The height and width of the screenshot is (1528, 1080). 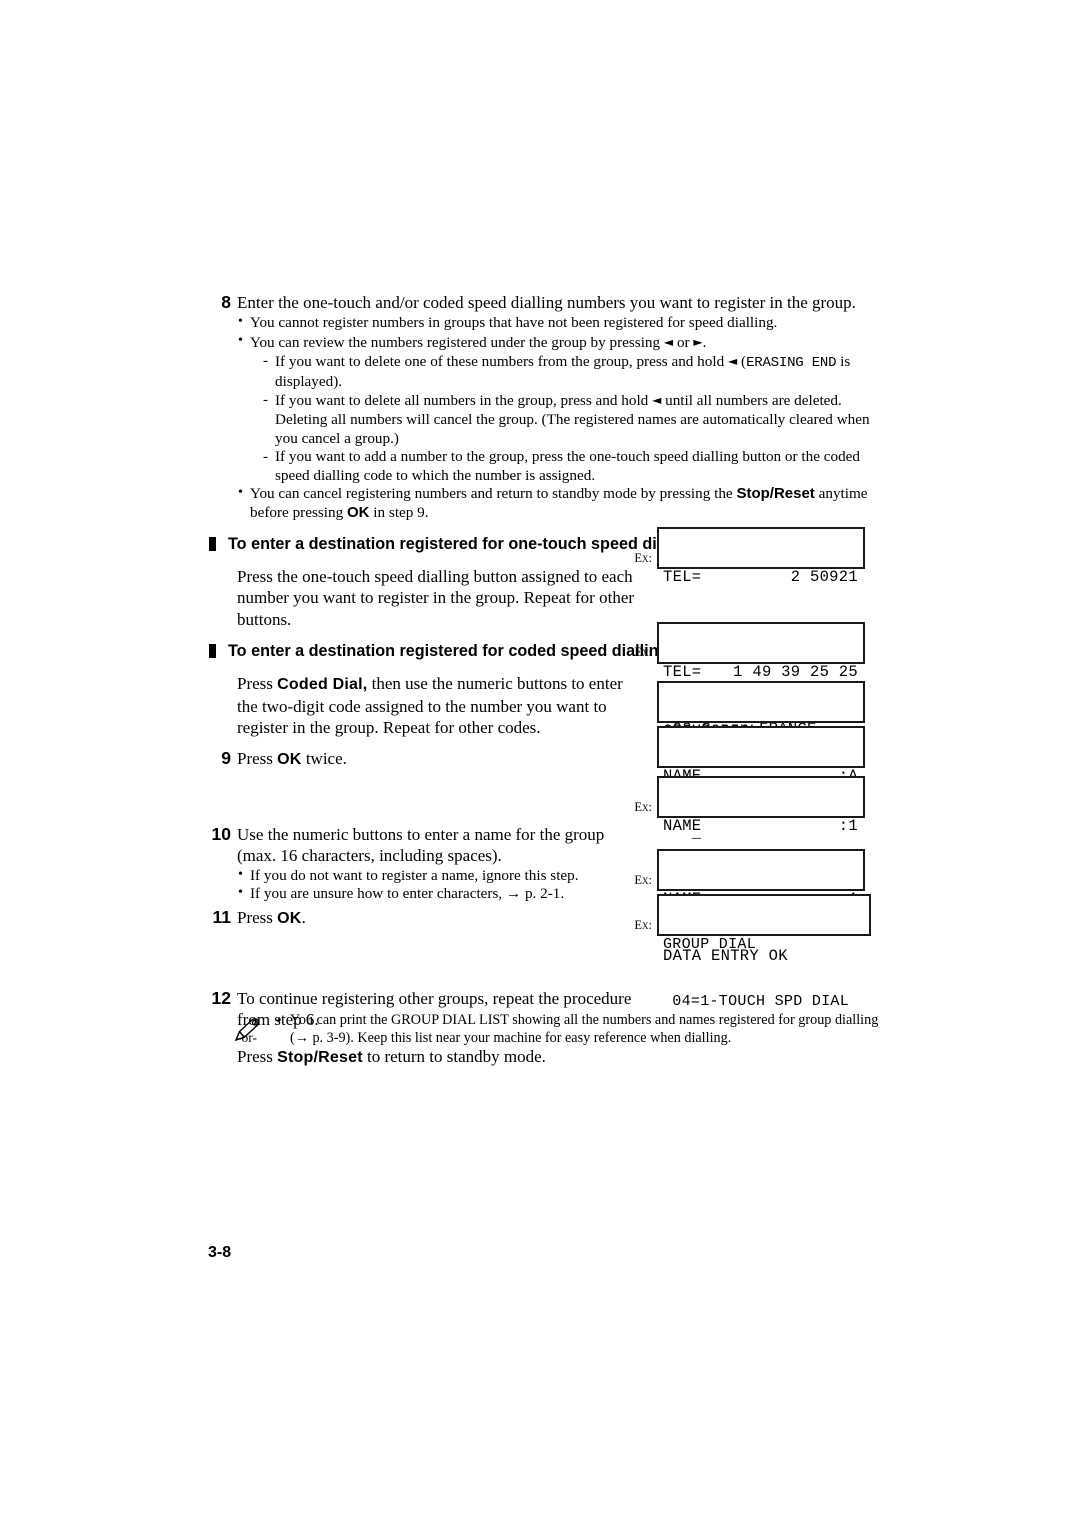 What do you see at coordinates (257, 1056) in the screenshot?
I see `step-12-alt-pre: Press` at bounding box center [257, 1056].